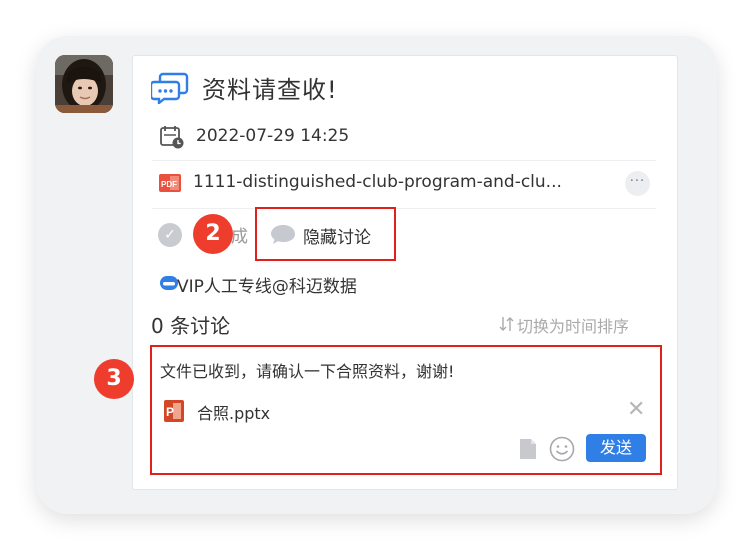 The image size is (754, 548). I want to click on chat-bubble-icon, so click(169, 90).